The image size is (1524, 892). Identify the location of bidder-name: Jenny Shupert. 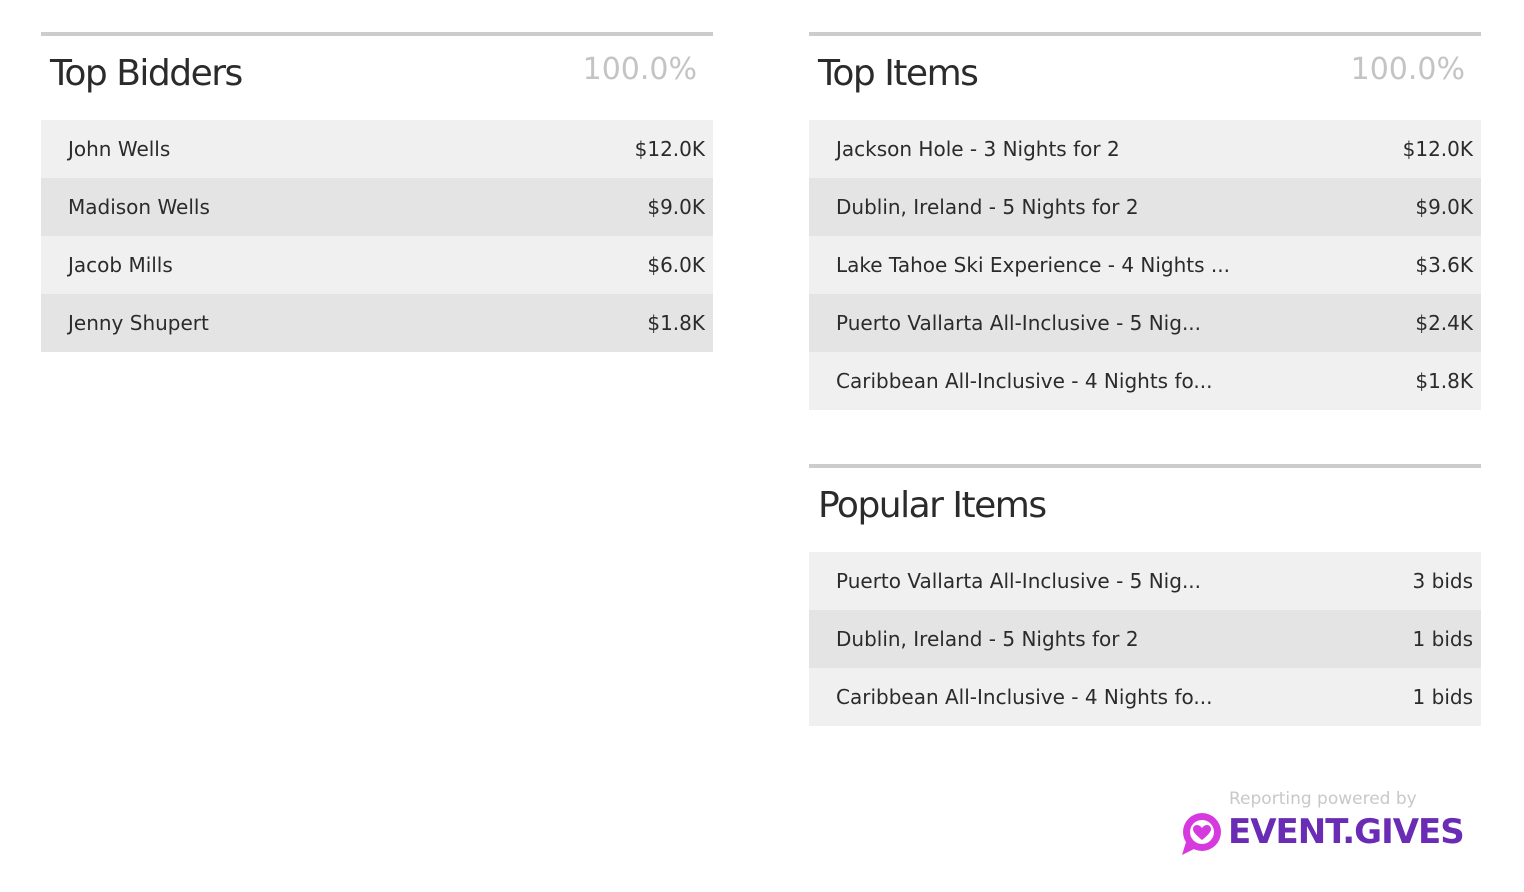
(138, 323).